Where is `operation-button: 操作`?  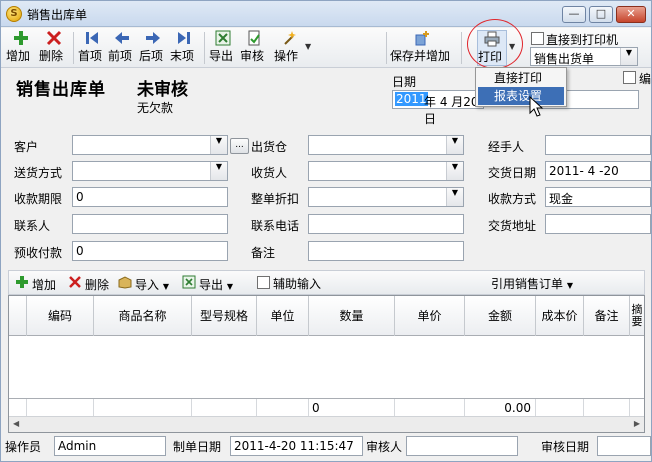 operation-button: 操作 is located at coordinates (290, 48).